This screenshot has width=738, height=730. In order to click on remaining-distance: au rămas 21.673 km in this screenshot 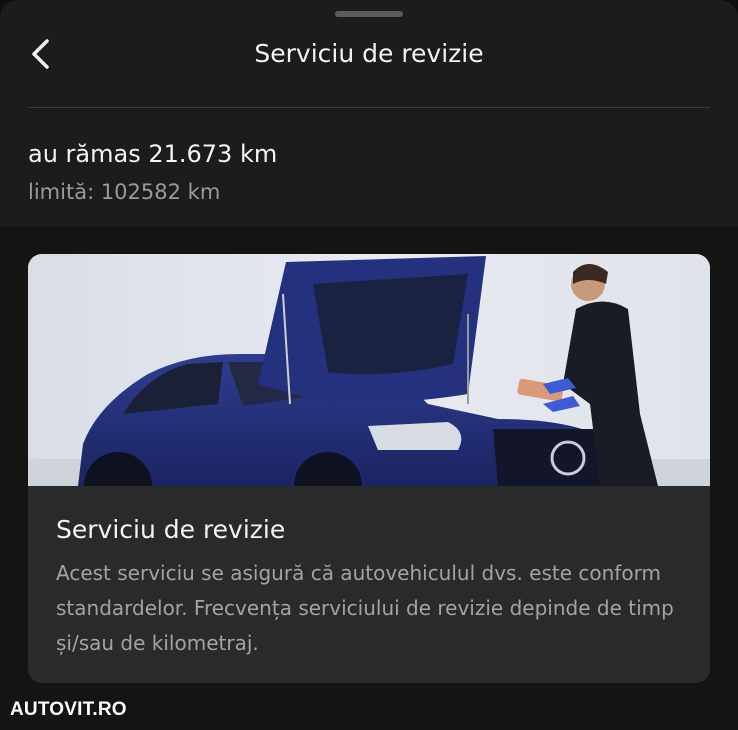, I will do `click(153, 154)`.